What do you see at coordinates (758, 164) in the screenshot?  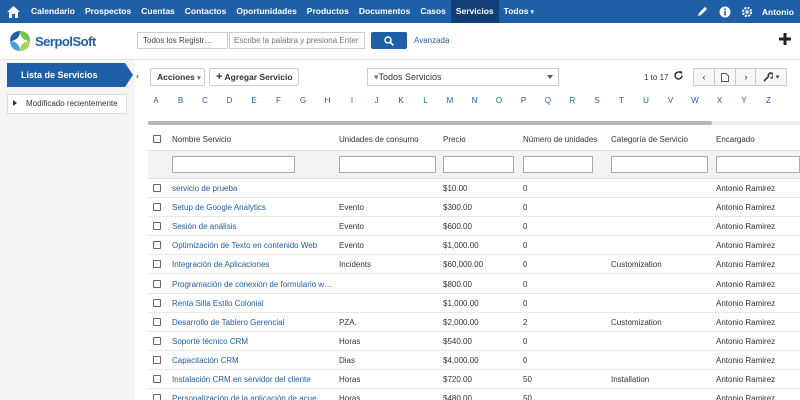 I see `filter-owner-input` at bounding box center [758, 164].